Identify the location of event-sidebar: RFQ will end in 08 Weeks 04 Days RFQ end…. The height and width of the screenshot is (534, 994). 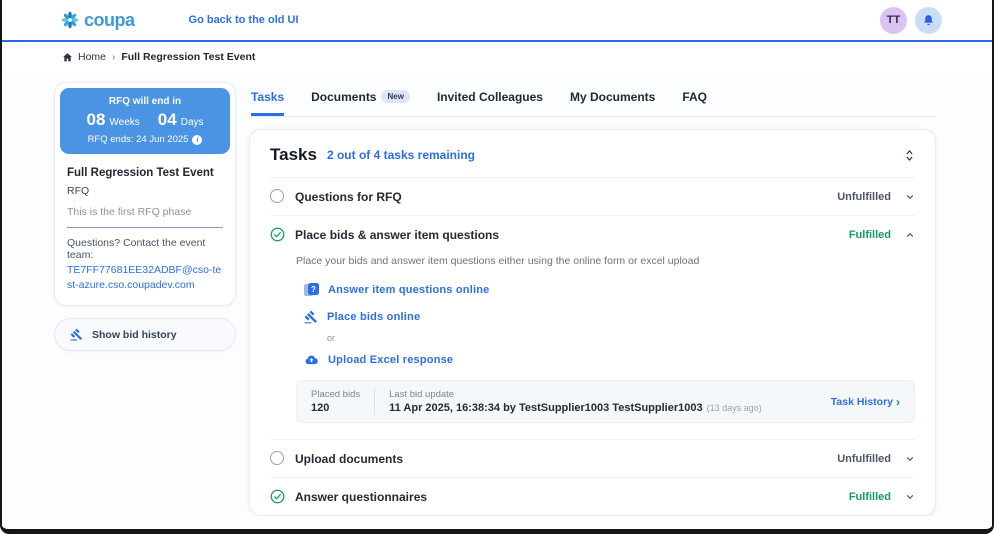
(145, 299).